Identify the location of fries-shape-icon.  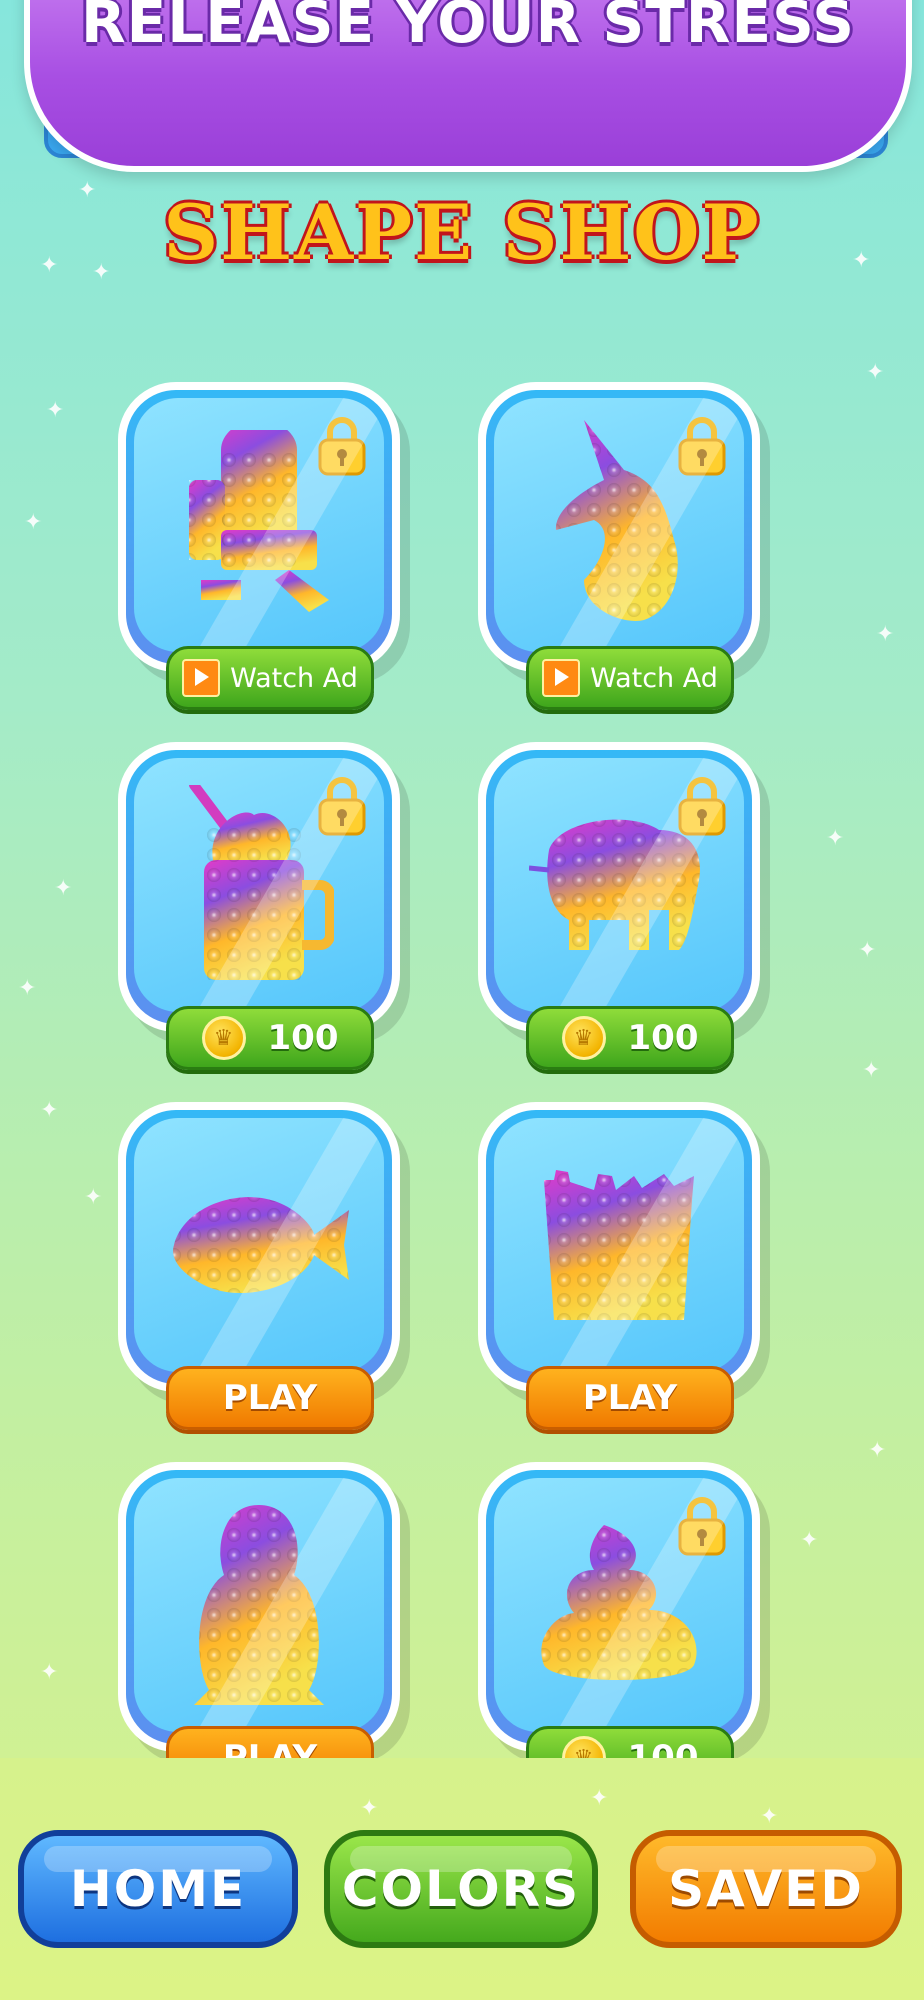
(619, 1245).